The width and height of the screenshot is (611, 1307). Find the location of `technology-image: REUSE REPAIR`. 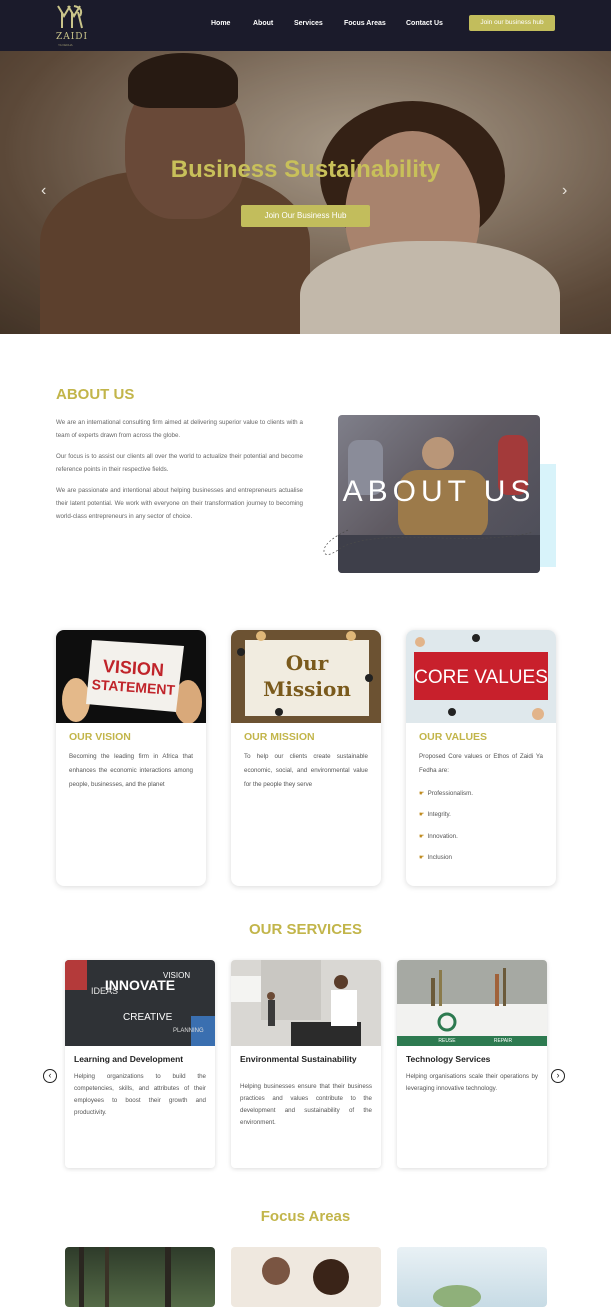

technology-image: REUSE REPAIR is located at coordinates (472, 1003).